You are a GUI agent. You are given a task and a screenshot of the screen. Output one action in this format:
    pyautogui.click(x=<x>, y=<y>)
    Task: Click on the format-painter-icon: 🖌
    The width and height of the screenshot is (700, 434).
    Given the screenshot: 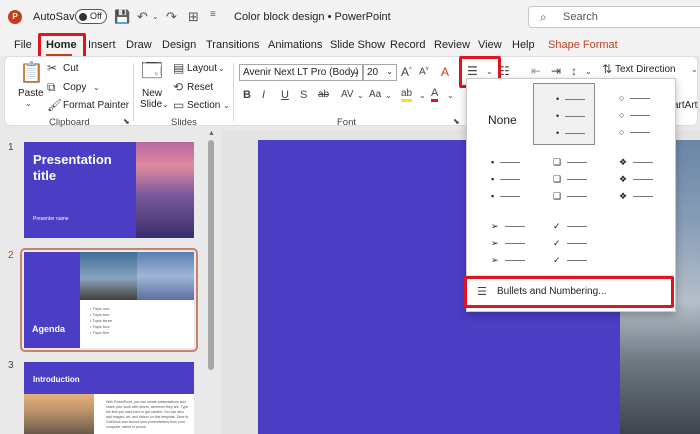 What is the action you would take?
    pyautogui.click(x=54, y=105)
    